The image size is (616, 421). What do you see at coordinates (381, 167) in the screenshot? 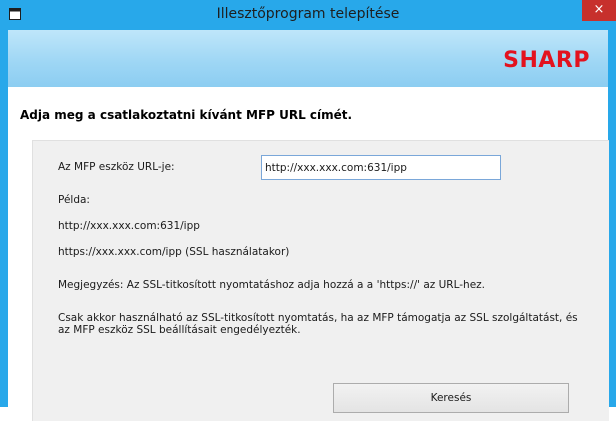
I see `url-input` at bounding box center [381, 167].